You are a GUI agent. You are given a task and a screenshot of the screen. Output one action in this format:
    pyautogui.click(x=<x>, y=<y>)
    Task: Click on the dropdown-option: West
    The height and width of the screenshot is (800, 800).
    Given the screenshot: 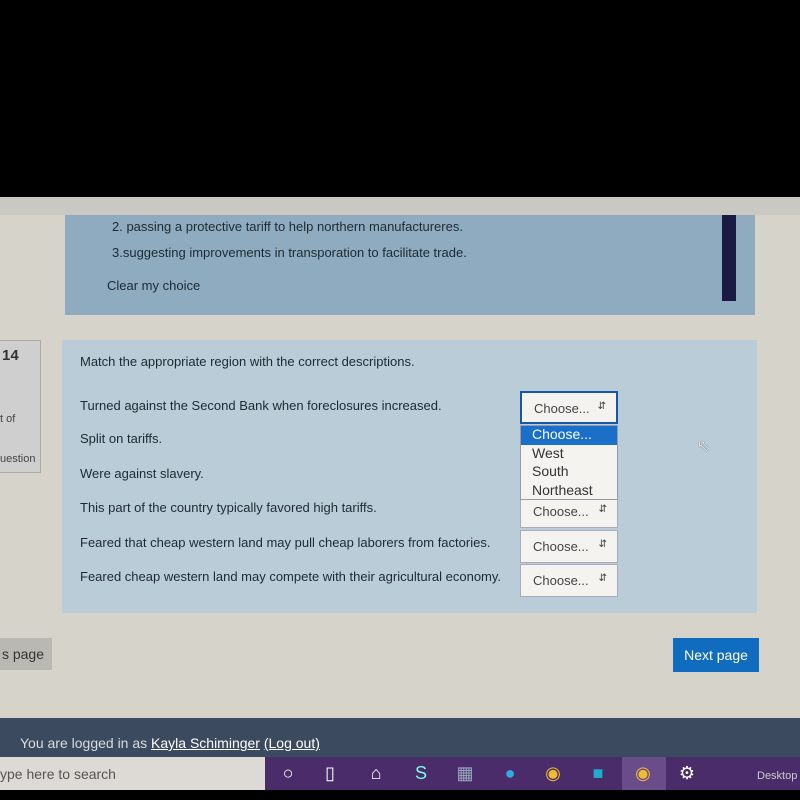 What is the action you would take?
    pyautogui.click(x=569, y=454)
    